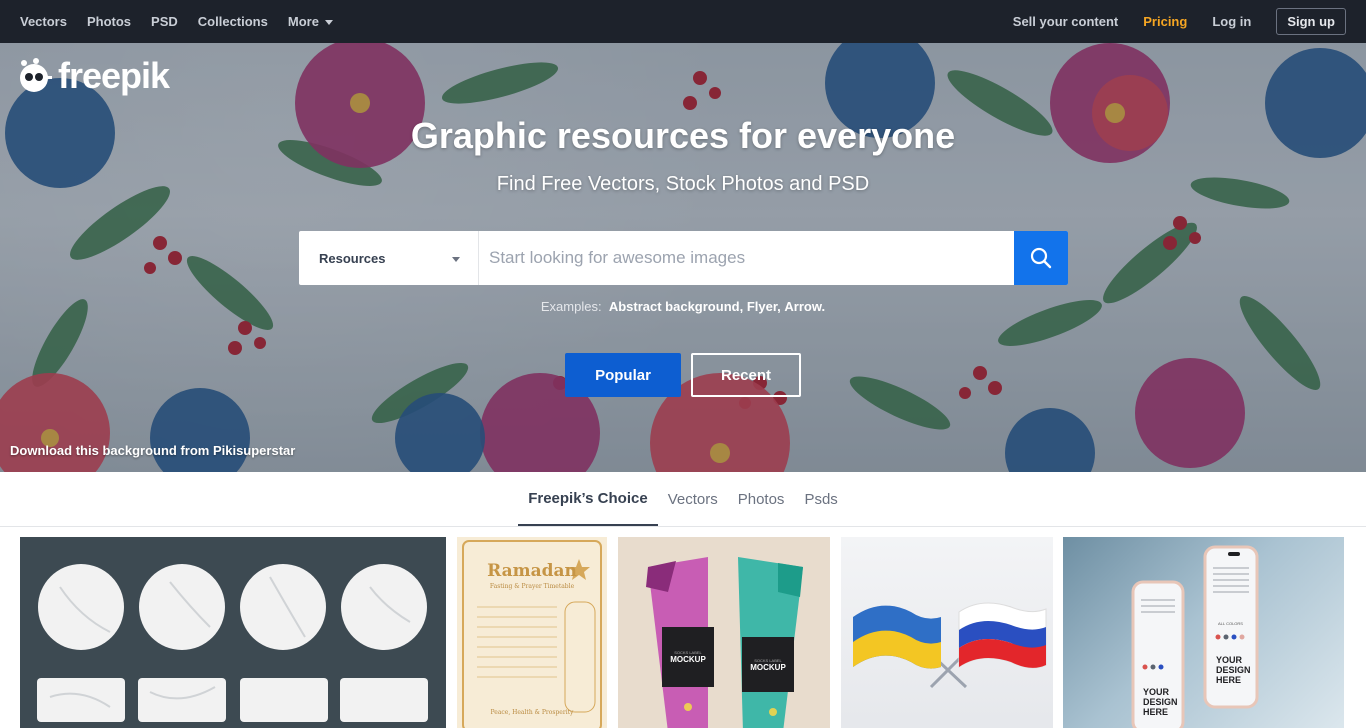 The image size is (1366, 728). I want to click on top-nav-right: Sell your content Pricing Log in Sign up, so click(1177, 21).